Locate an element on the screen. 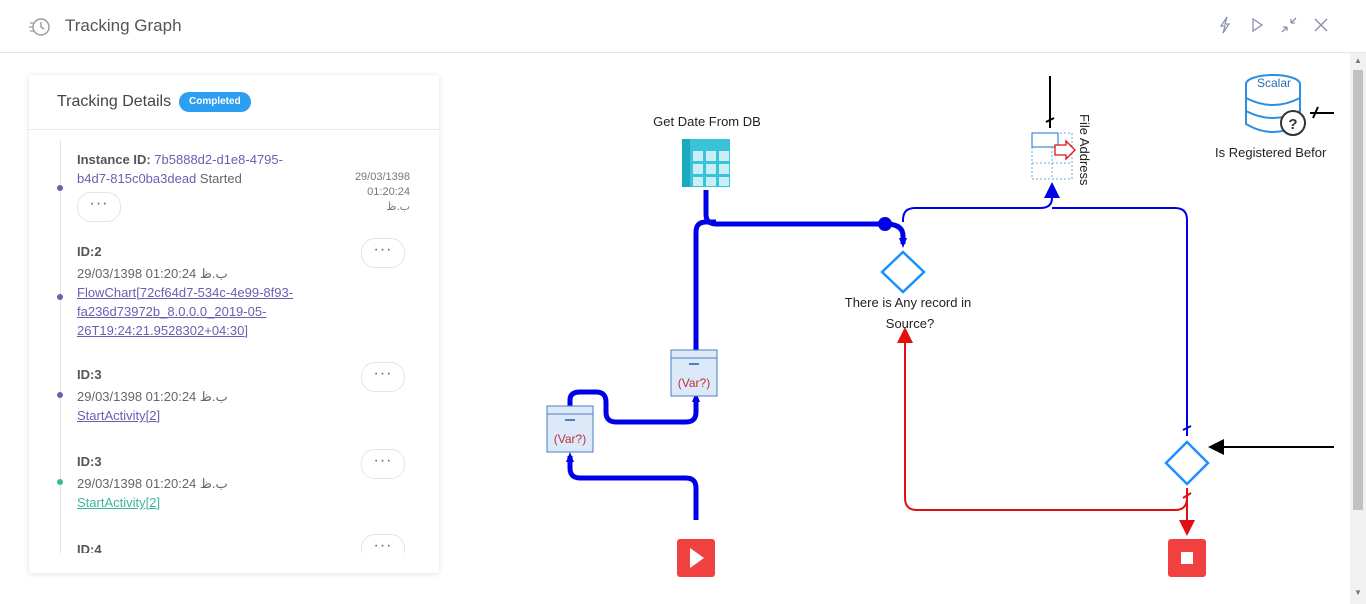 The image size is (1366, 604). edge-decision-to-file is located at coordinates (981, 202).